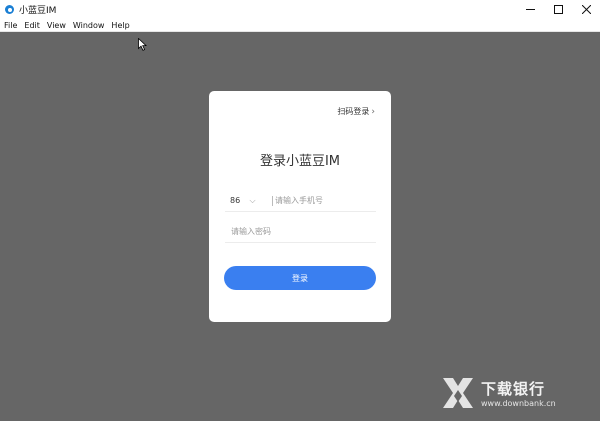 The height and width of the screenshot is (421, 600). What do you see at coordinates (300, 278) in the screenshot?
I see `login-button: 登录` at bounding box center [300, 278].